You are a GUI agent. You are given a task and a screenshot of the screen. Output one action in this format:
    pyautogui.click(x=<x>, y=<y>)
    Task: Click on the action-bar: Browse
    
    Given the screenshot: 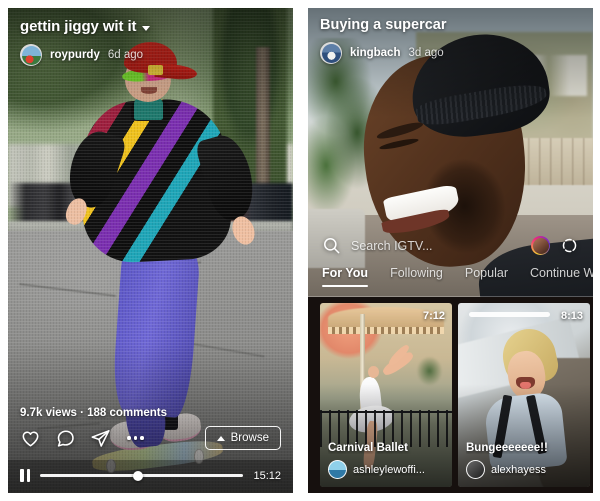 What is the action you would take?
    pyautogui.click(x=150, y=443)
    